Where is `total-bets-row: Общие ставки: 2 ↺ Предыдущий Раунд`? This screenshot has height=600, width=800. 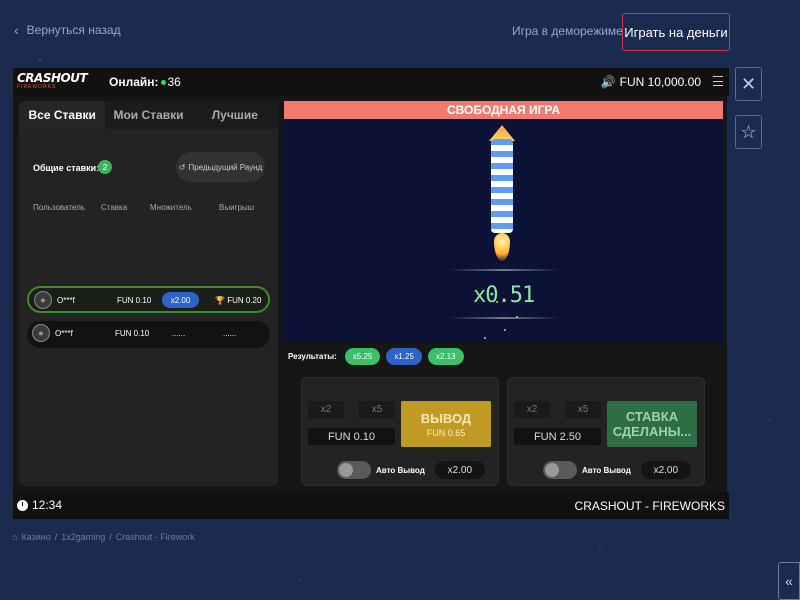
total-bets-row: Общие ставки: 2 ↺ Предыдущий Раунд is located at coordinates (148, 169).